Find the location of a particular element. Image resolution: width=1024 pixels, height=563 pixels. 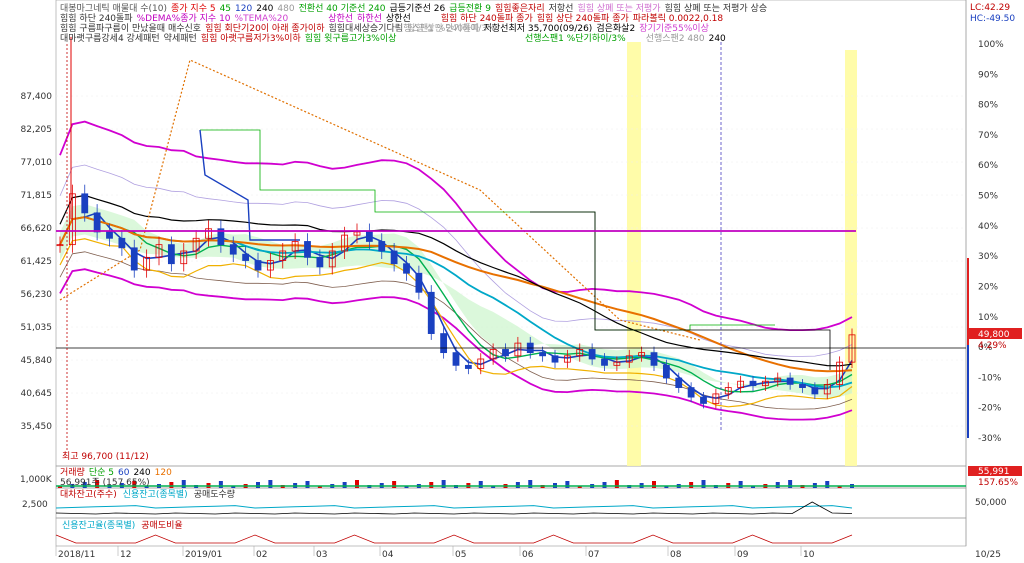

x-tick-label: 02 is located at coordinates (261, 555).